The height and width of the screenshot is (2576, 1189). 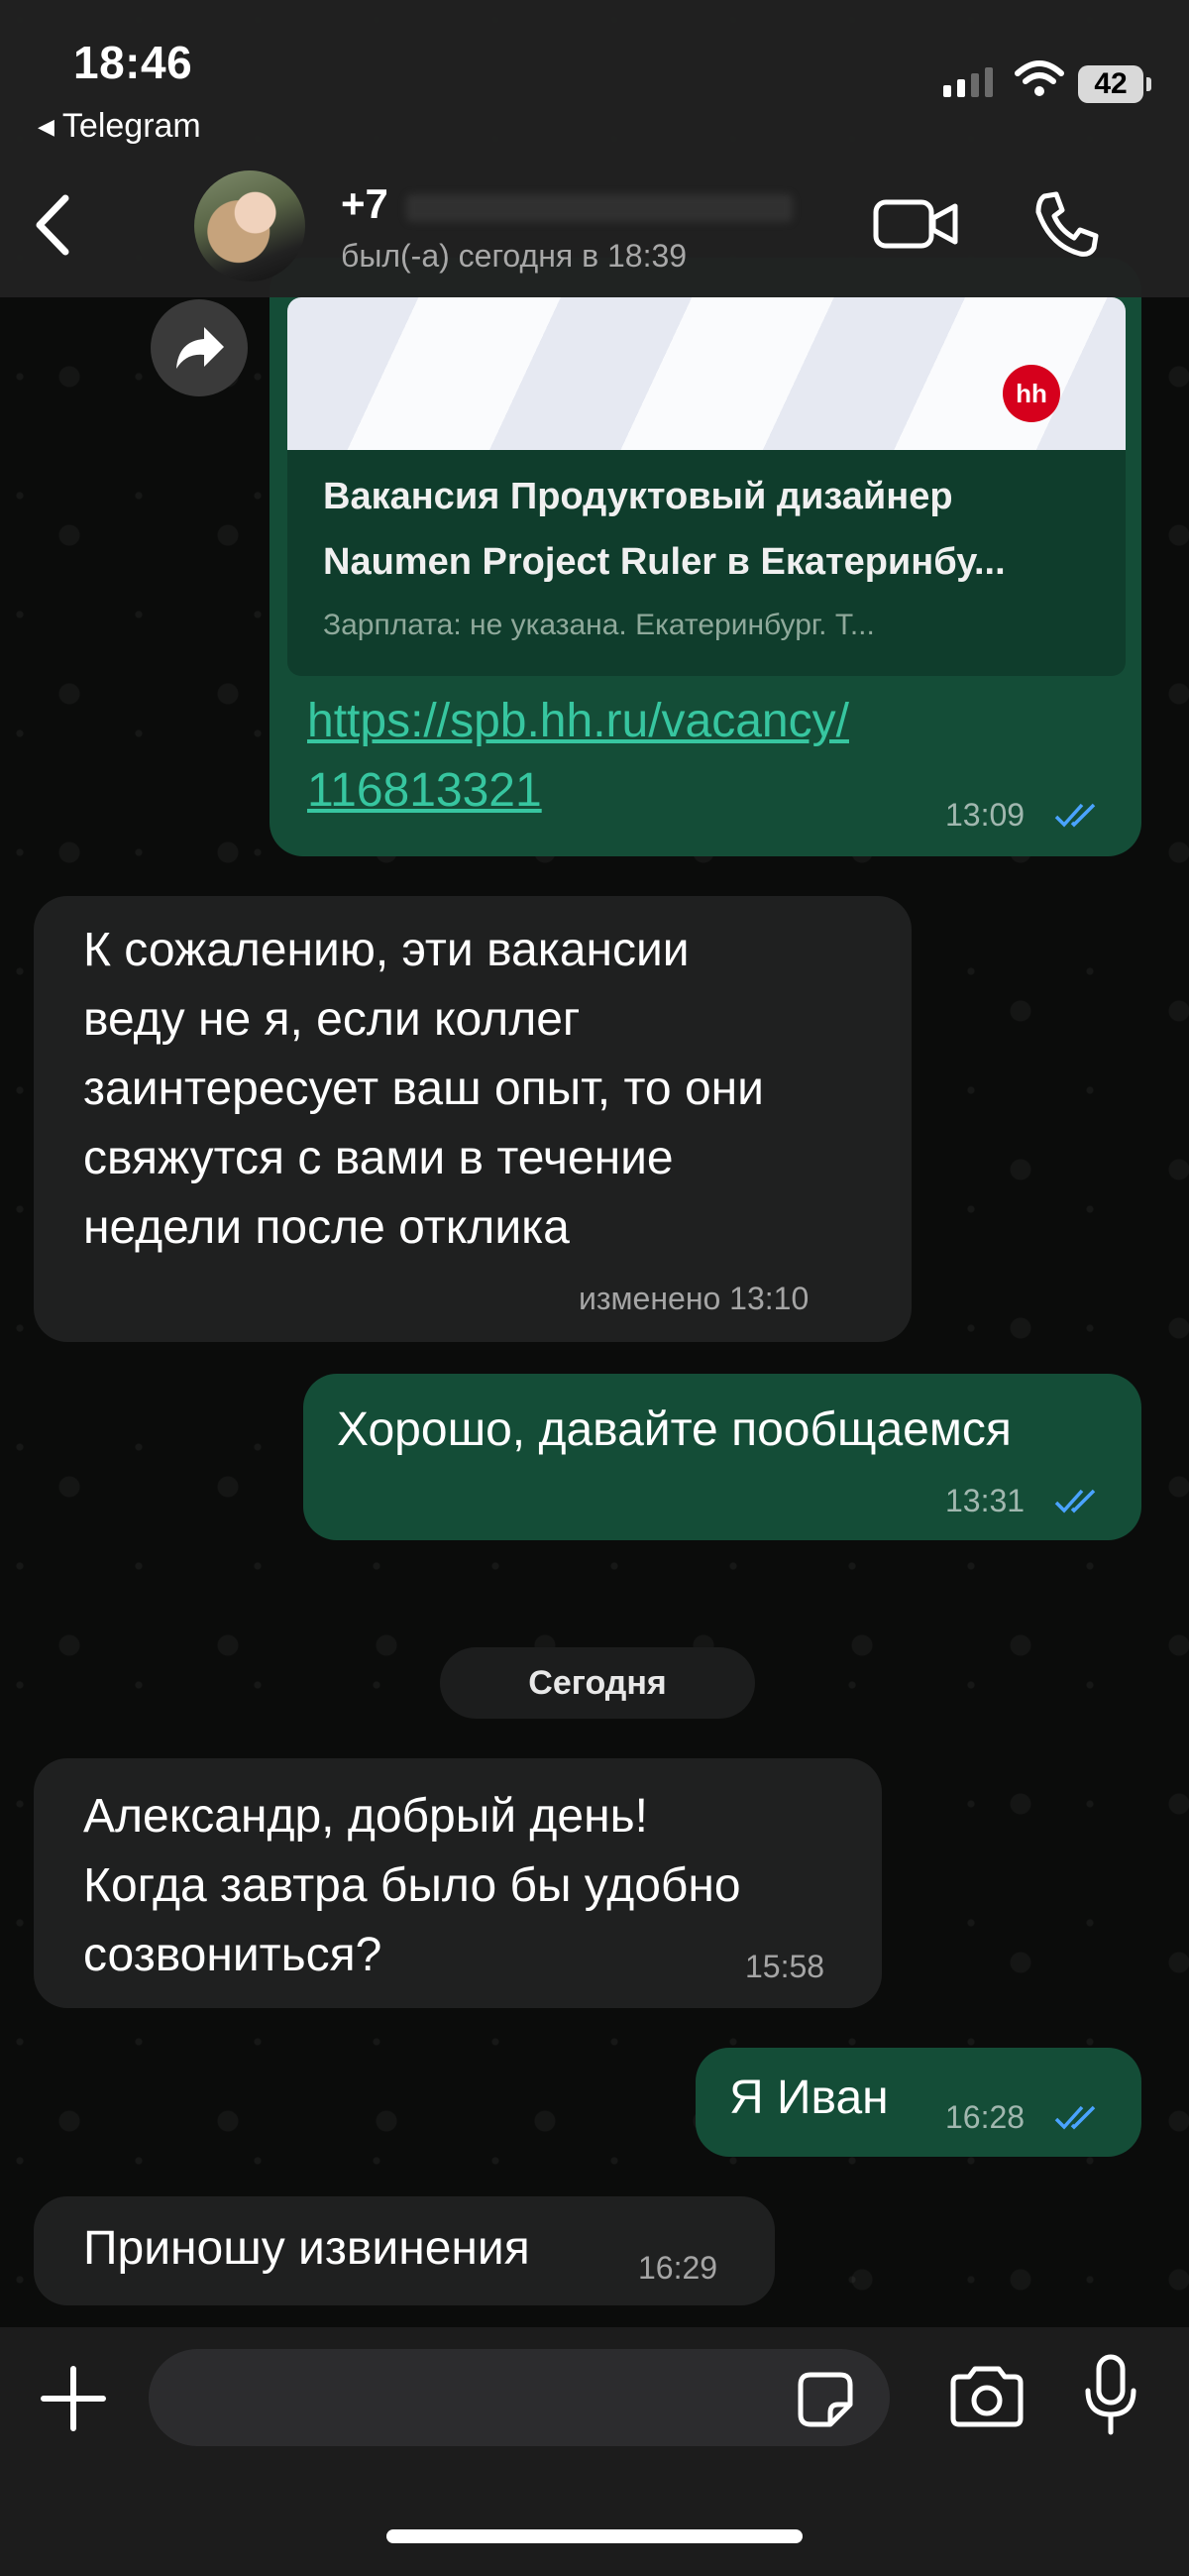 What do you see at coordinates (366, 1816) in the screenshot?
I see `message-text-line: Александр, добрый день!` at bounding box center [366, 1816].